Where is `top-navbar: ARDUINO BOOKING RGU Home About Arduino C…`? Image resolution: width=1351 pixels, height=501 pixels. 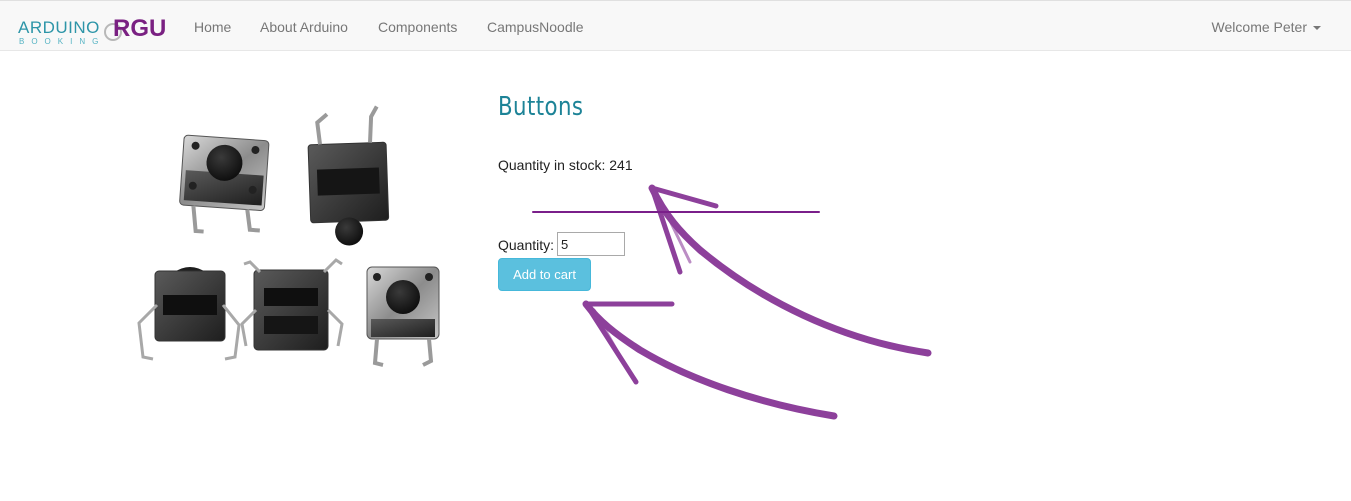 top-navbar: ARDUINO BOOKING RGU Home About Arduino C… is located at coordinates (675, 25).